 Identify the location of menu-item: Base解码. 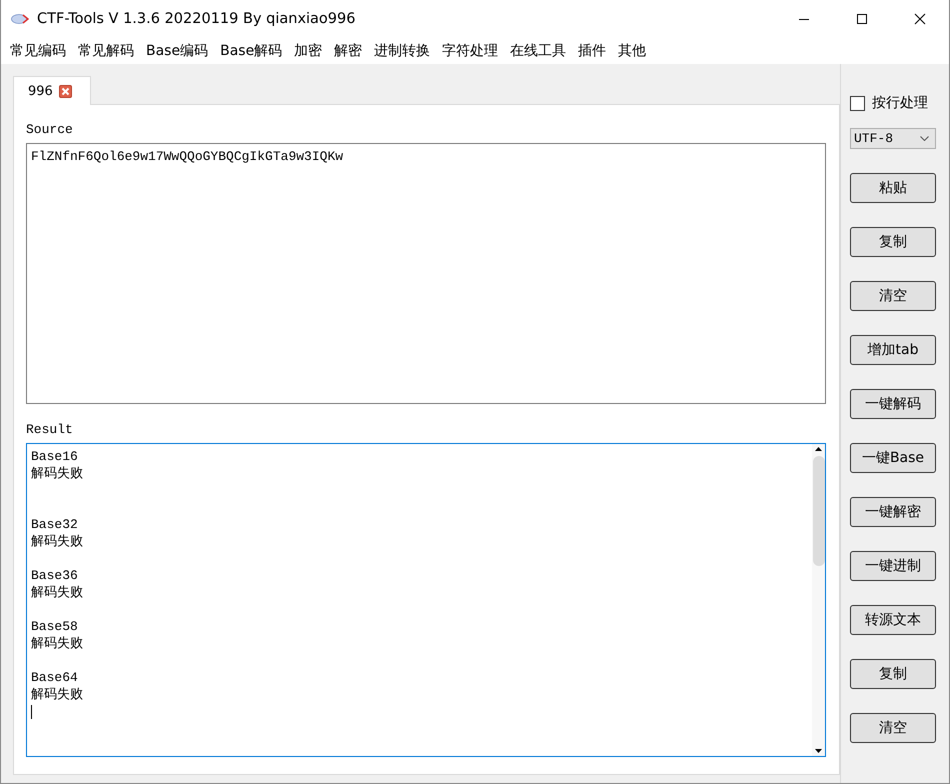
(251, 51).